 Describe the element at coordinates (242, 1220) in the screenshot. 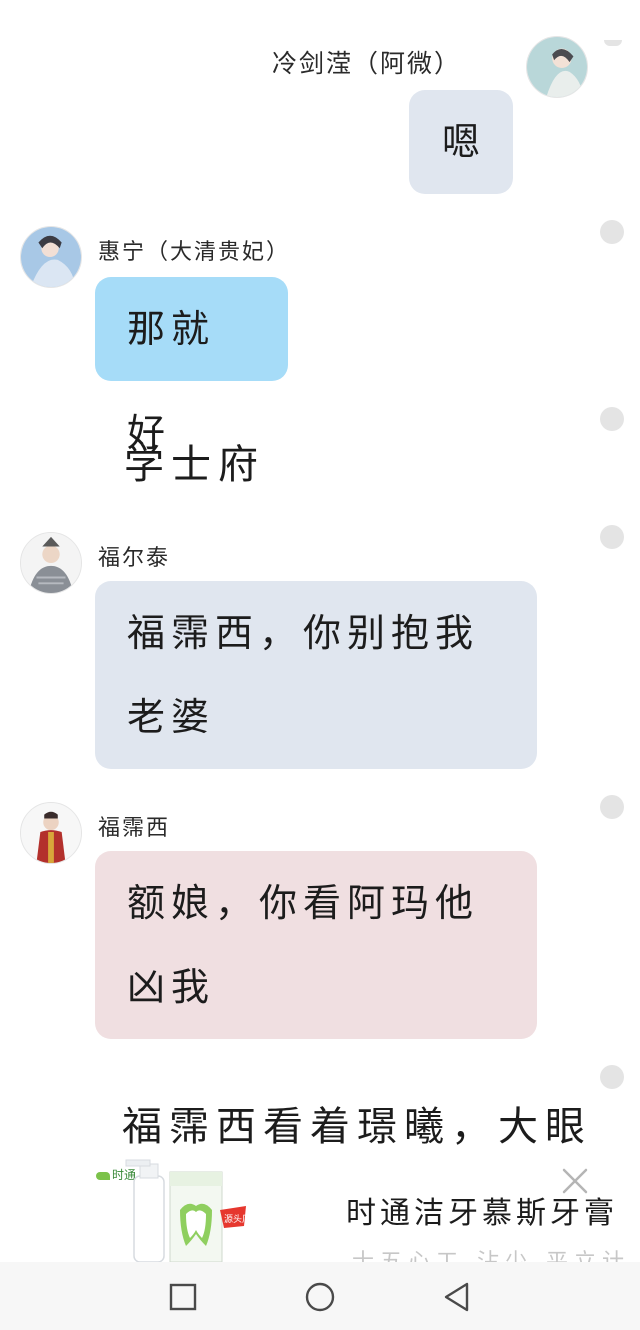

I see `ad-badge: 源头厂家` at that location.